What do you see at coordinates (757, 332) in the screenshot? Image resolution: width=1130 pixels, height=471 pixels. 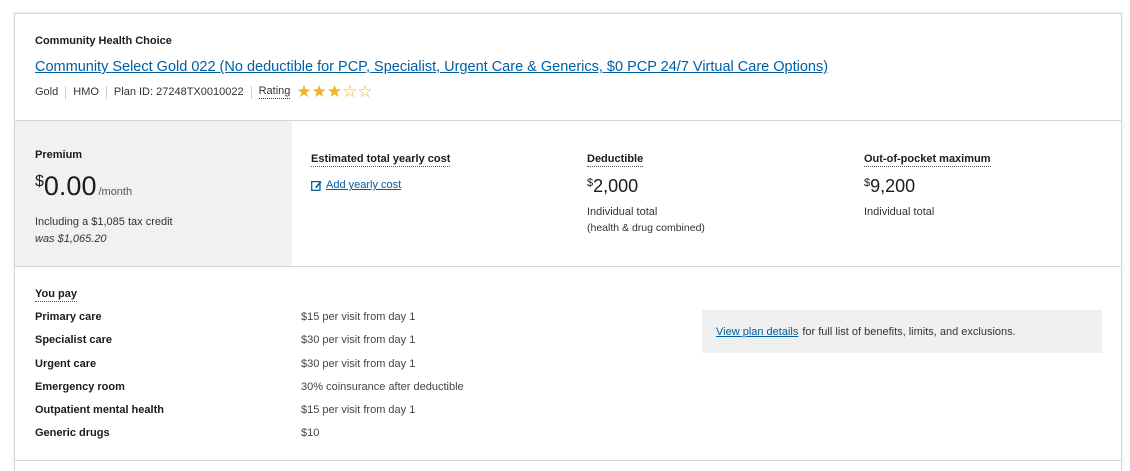 I see `view-plan-details-link: View plan details` at bounding box center [757, 332].